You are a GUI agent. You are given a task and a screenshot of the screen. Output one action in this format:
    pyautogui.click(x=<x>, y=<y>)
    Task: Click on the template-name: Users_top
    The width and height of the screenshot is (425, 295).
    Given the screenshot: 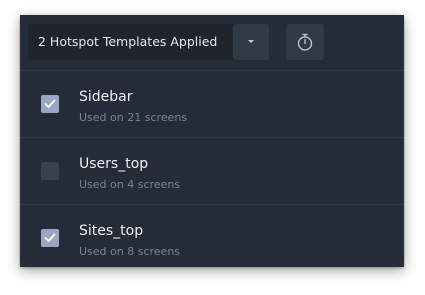 What is the action you would take?
    pyautogui.click(x=114, y=164)
    